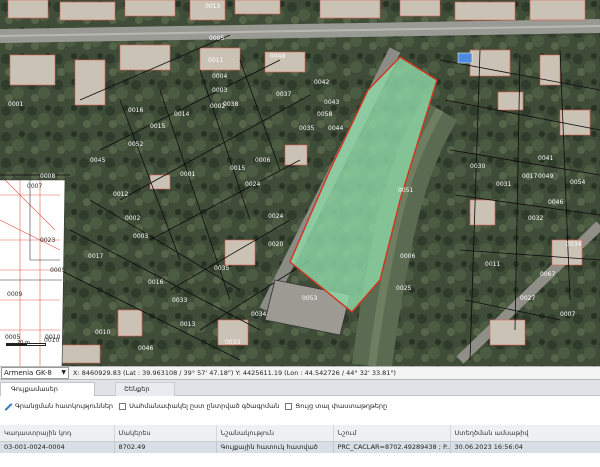 The height and width of the screenshot is (467, 600). I want to click on parcel-label: 0067, so click(547, 274).